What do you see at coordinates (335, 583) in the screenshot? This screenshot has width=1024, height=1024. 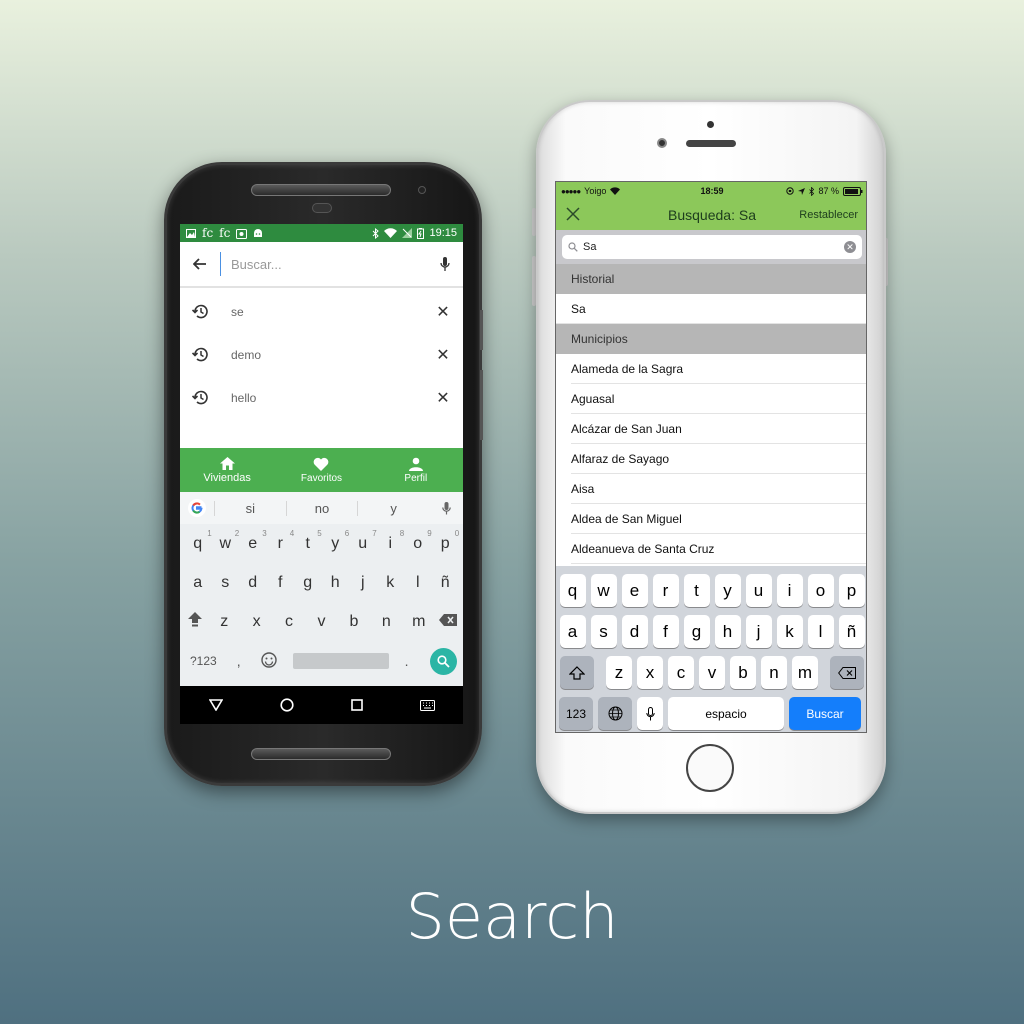 I see `key-h: h` at bounding box center [335, 583].